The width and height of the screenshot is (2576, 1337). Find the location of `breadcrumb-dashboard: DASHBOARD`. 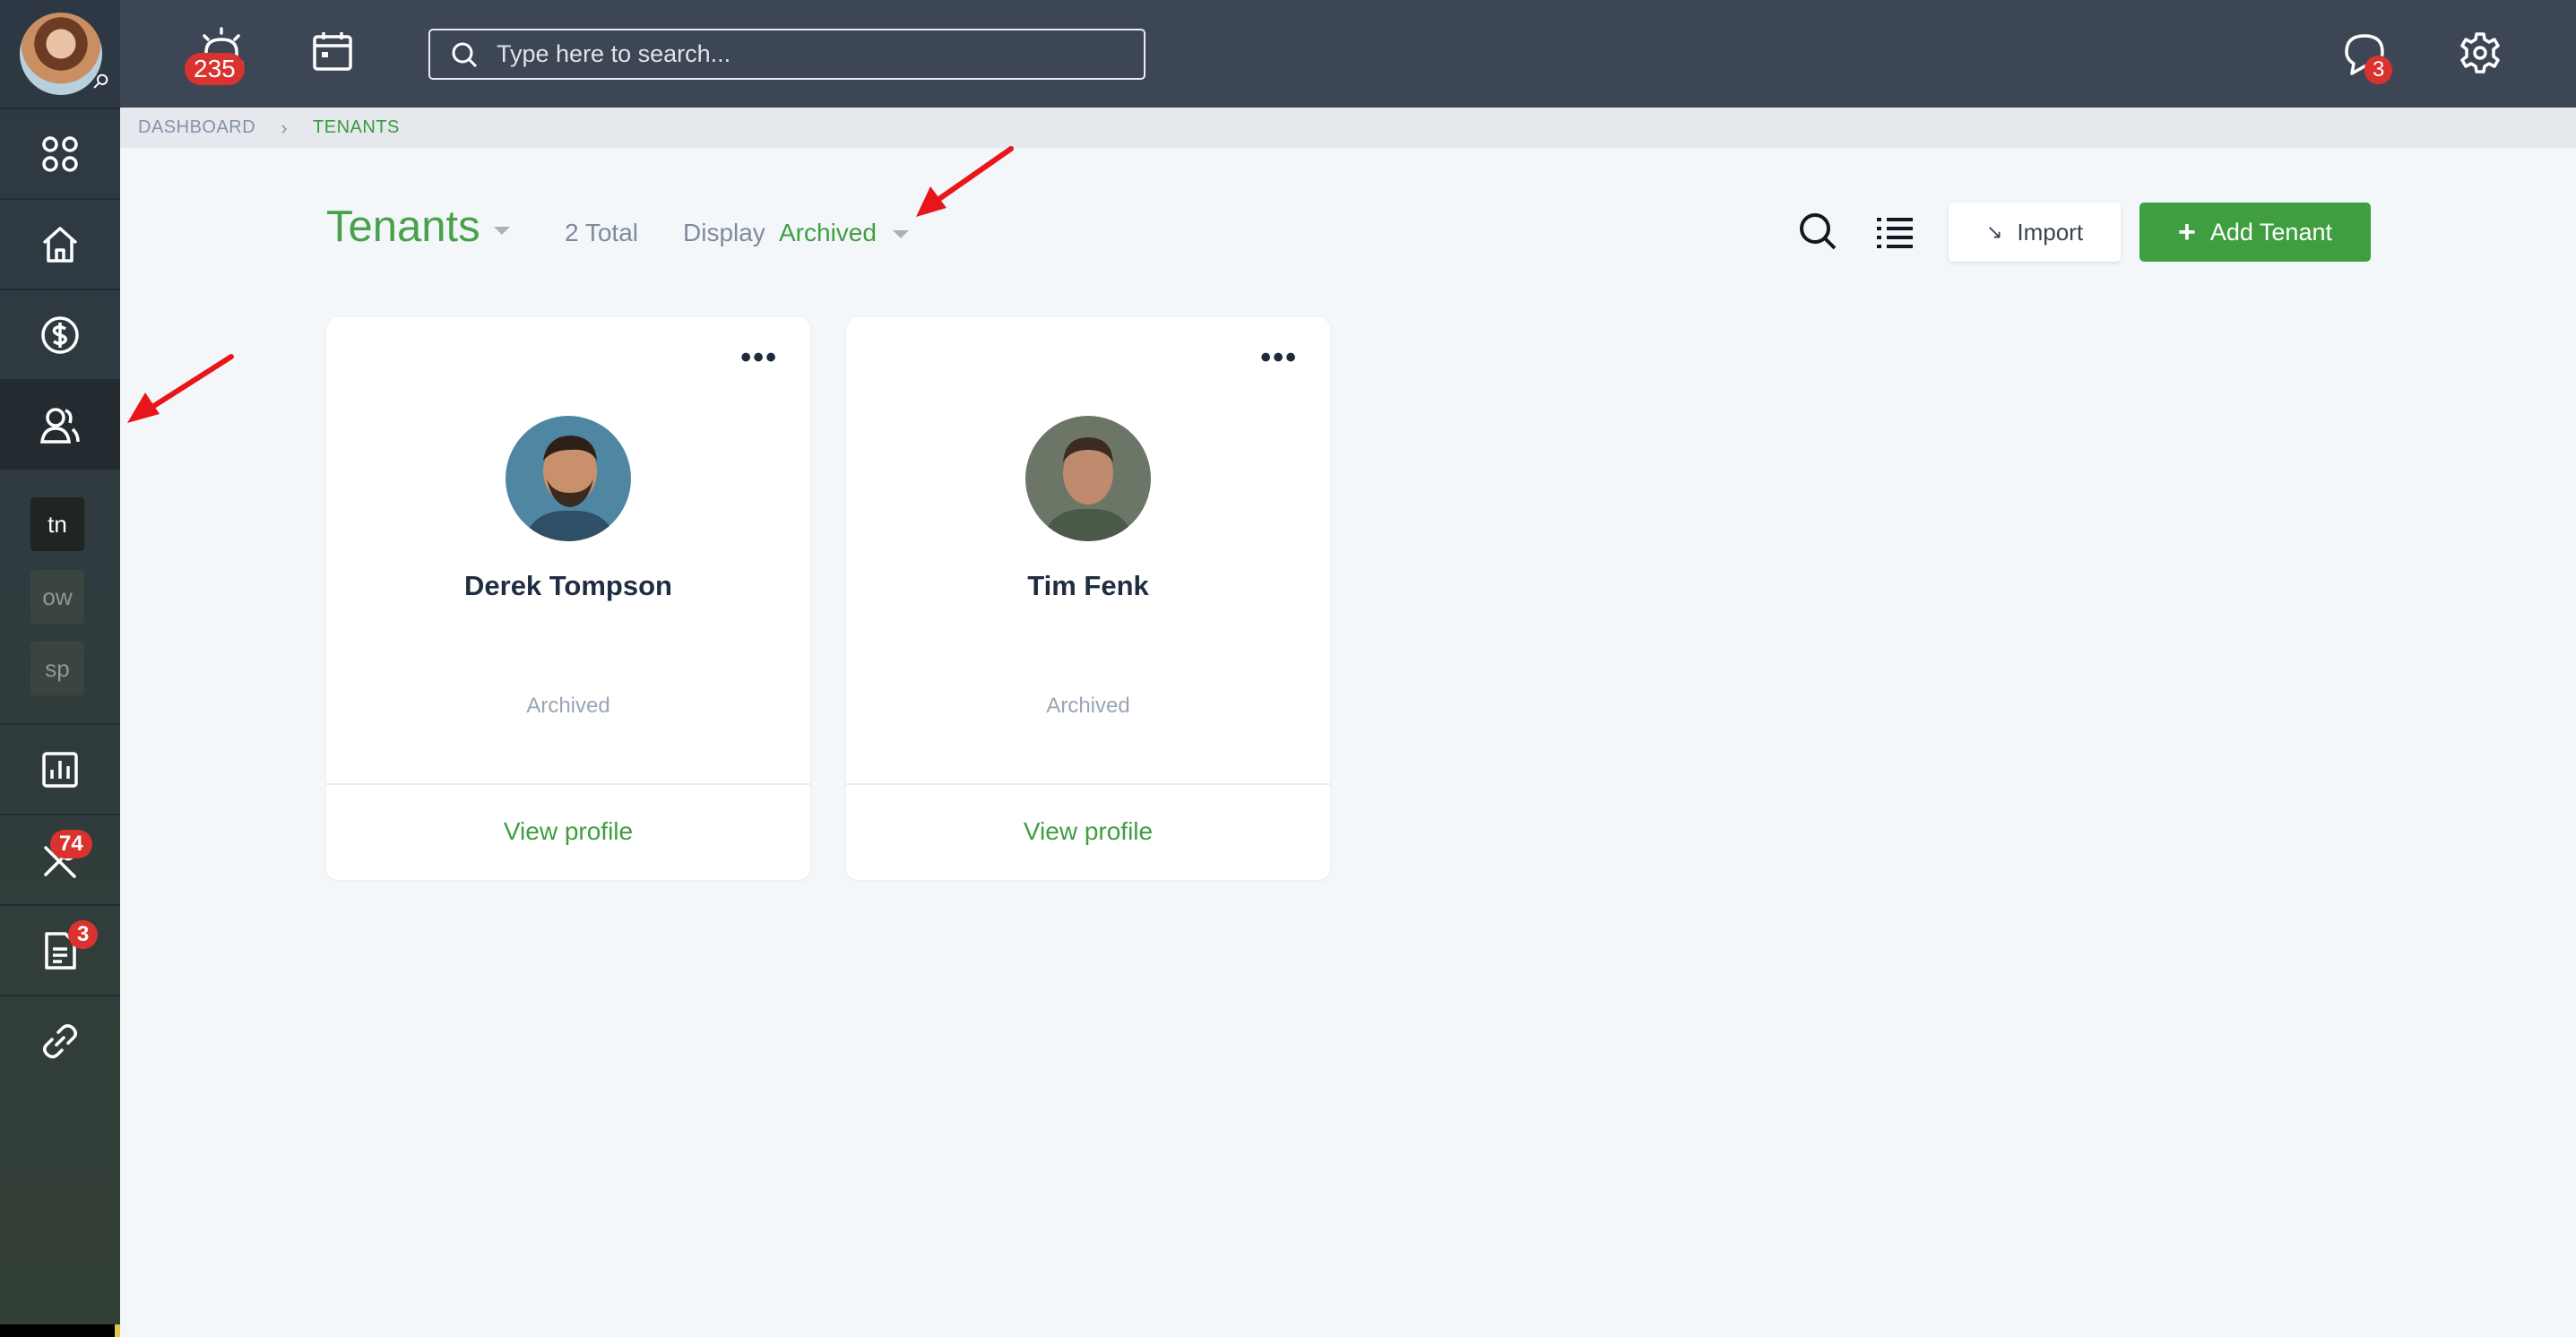

breadcrumb-dashboard: DASHBOARD is located at coordinates (196, 127).